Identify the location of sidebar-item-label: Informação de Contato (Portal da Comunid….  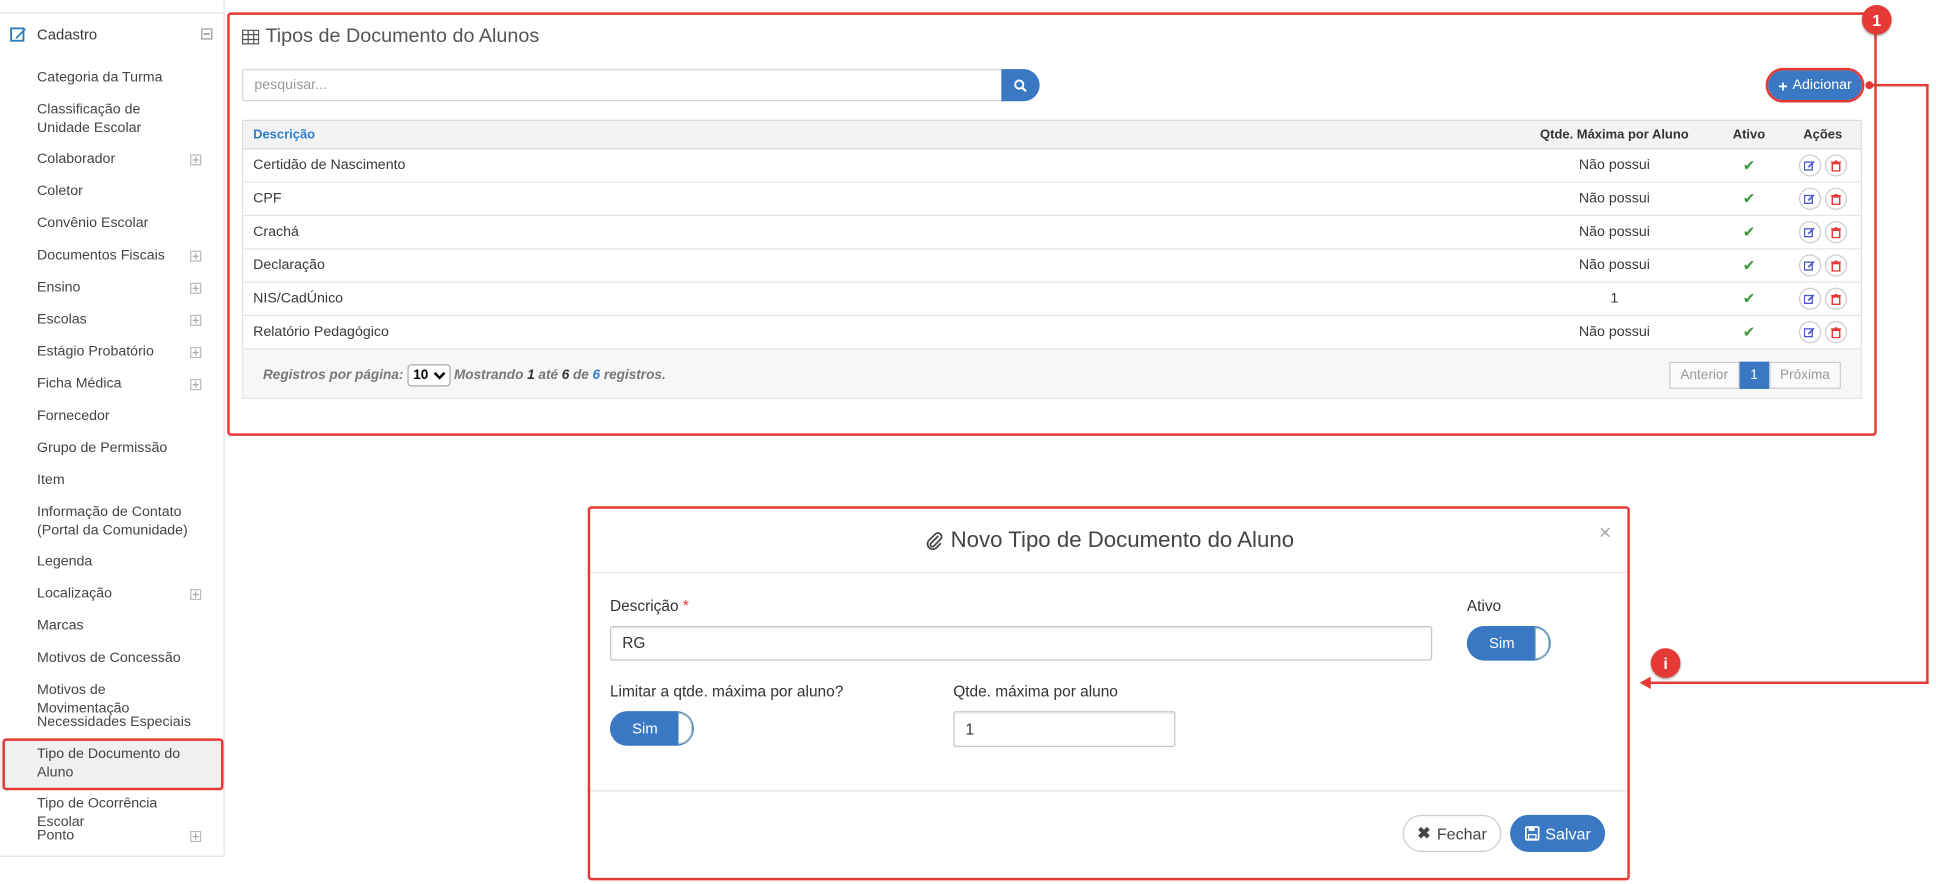
(112, 521).